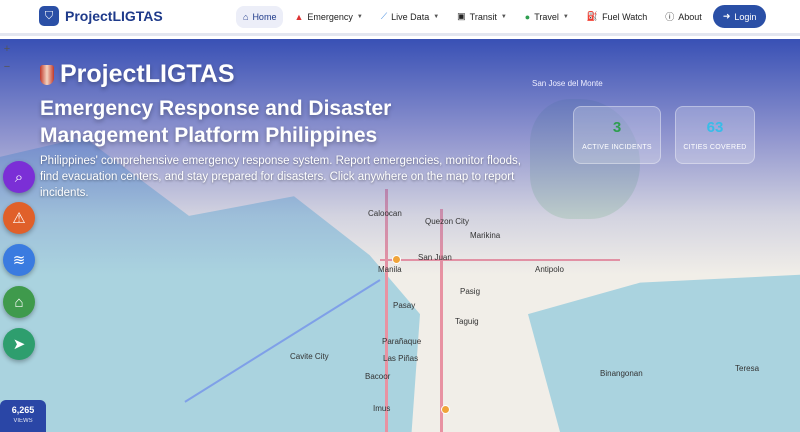 This screenshot has width=800, height=432. I want to click on nav-label: Home, so click(264, 16).